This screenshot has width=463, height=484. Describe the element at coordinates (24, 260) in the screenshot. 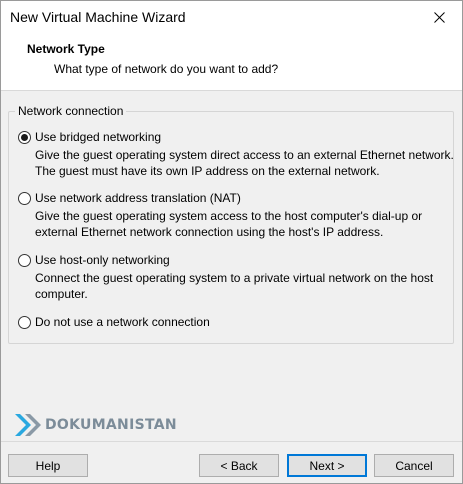

I see `host-only-radio` at that location.